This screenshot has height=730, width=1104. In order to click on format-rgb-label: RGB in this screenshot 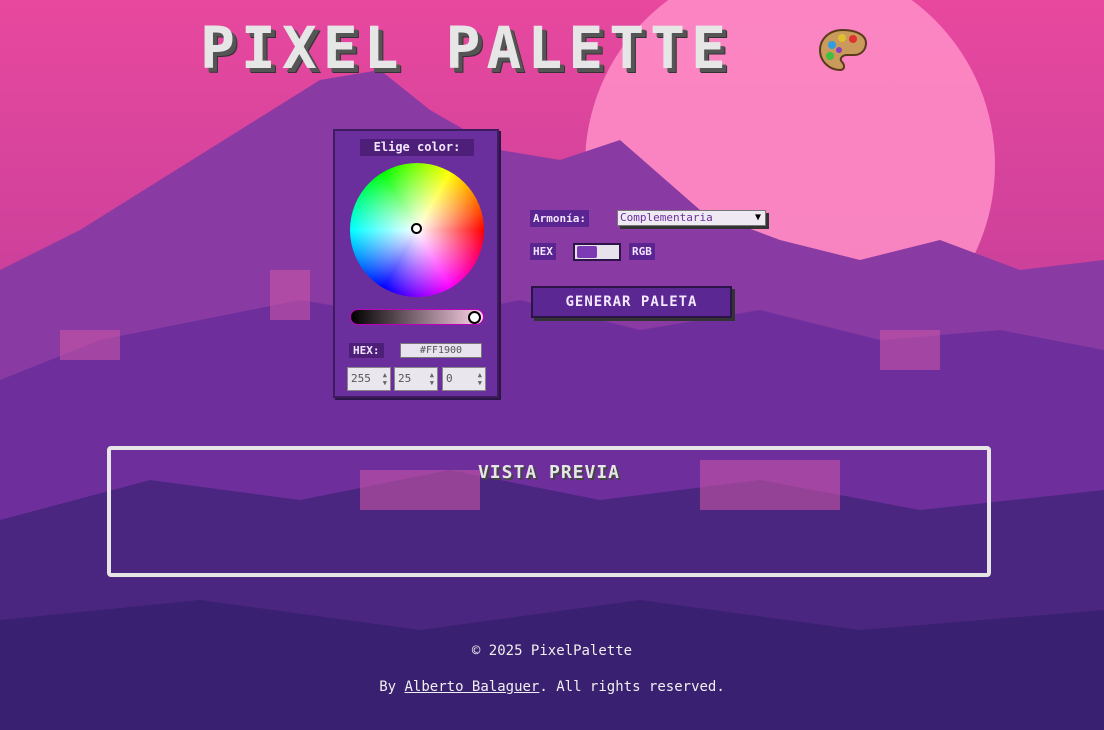, I will do `click(642, 251)`.